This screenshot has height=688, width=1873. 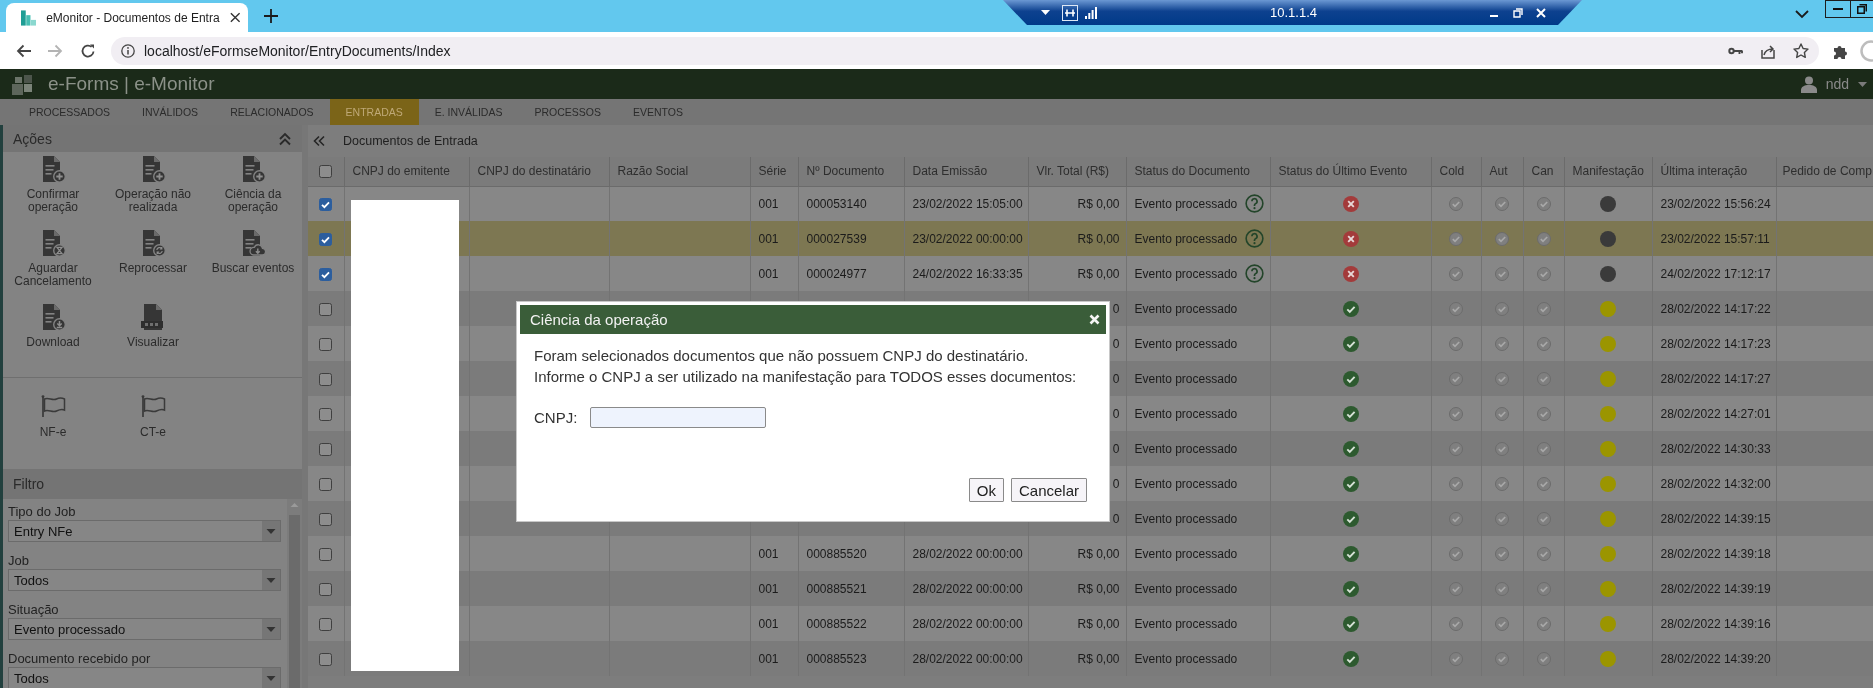 What do you see at coordinates (1502, 171) in the screenshot?
I see `column-header: Aut` at bounding box center [1502, 171].